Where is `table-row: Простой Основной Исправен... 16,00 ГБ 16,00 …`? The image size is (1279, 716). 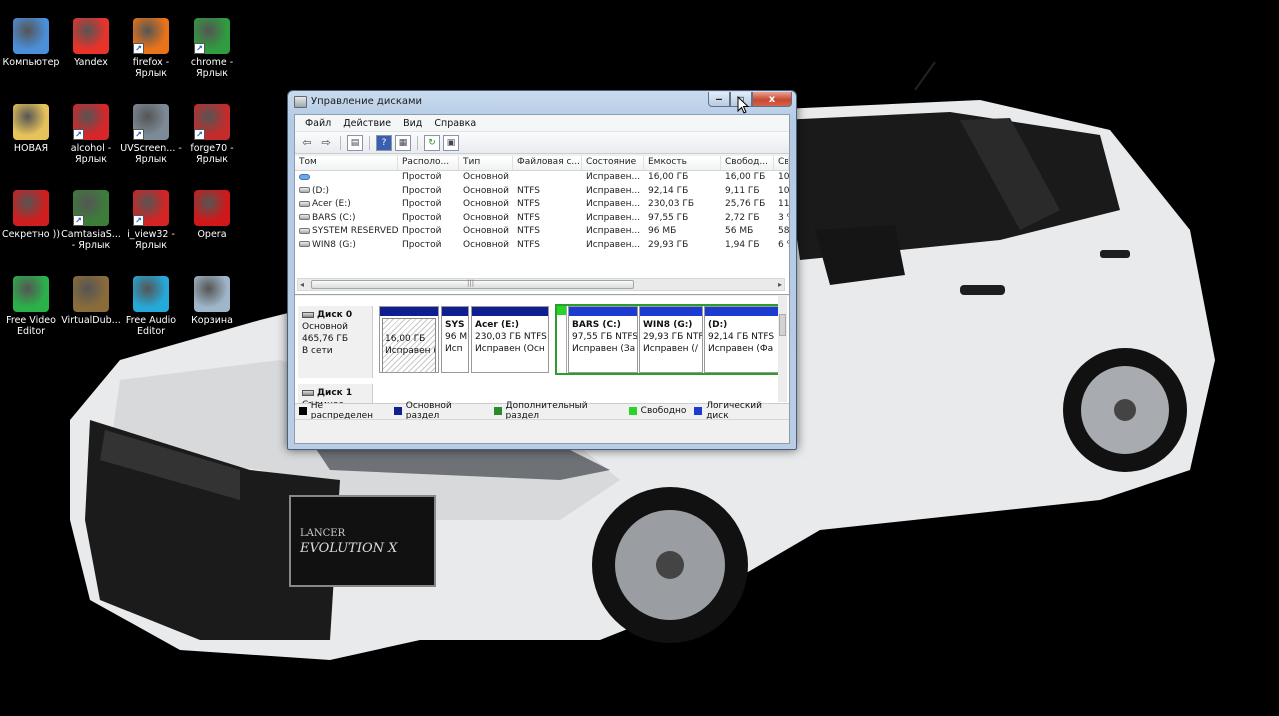
table-row: Простой Основной Исправен... 16,00 ГБ 16,00 … is located at coordinates (542, 178).